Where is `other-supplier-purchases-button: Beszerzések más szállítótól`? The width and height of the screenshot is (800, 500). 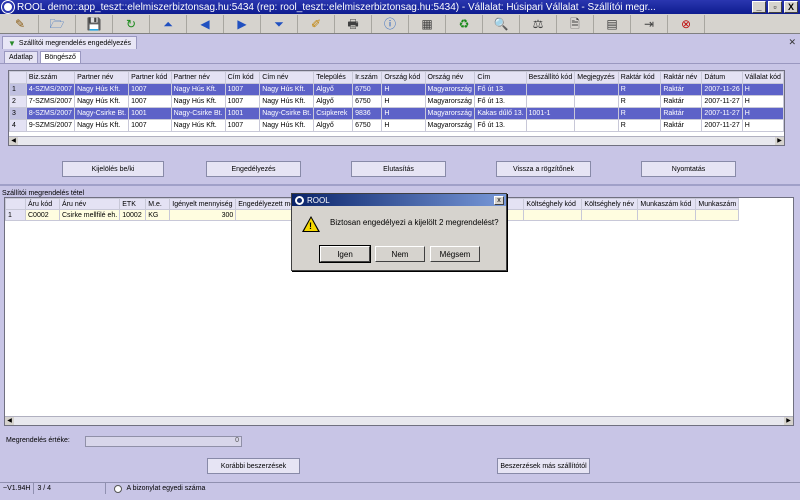
other-supplier-purchases-button: Beszerzések más szállítótól is located at coordinates (543, 466).